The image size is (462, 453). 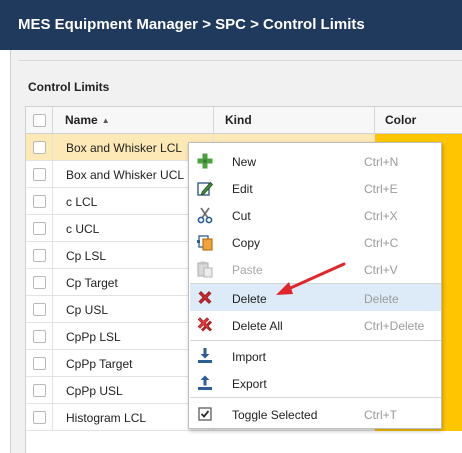 I want to click on menu-item-label: Export, so click(x=249, y=384).